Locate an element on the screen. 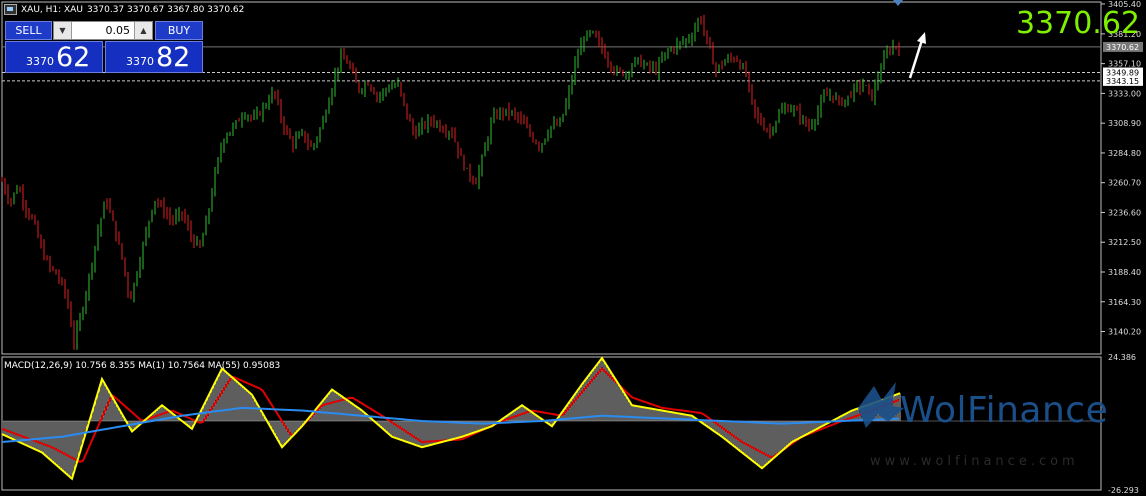  buy-price-big: 82 is located at coordinates (173, 57).